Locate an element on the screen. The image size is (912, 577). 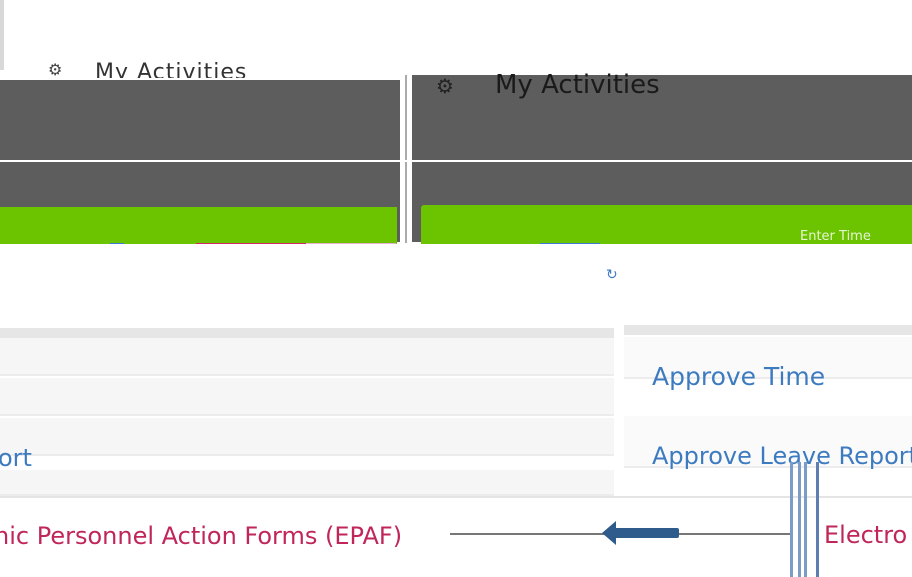
epaf-link: nic Personnel Action Forms (EPAF) is located at coordinates (201, 536).